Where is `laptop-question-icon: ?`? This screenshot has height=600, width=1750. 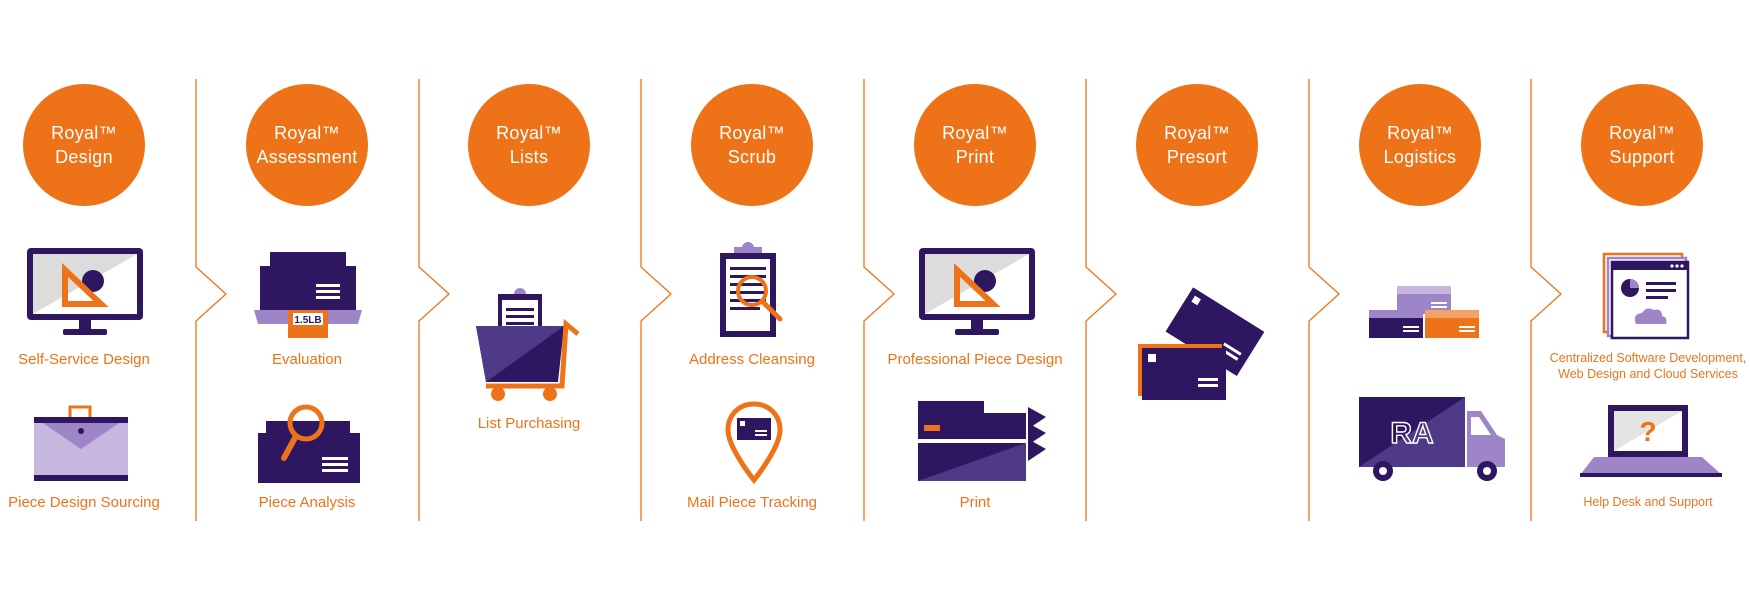
laptop-question-icon: ? is located at coordinates (1651, 441).